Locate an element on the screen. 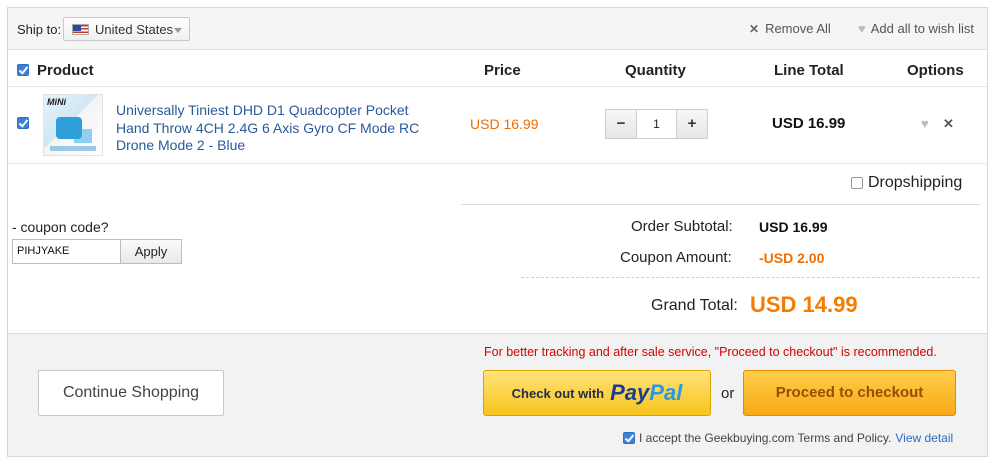 The width and height of the screenshot is (988, 459). chevron-down-icon is located at coordinates (178, 30).